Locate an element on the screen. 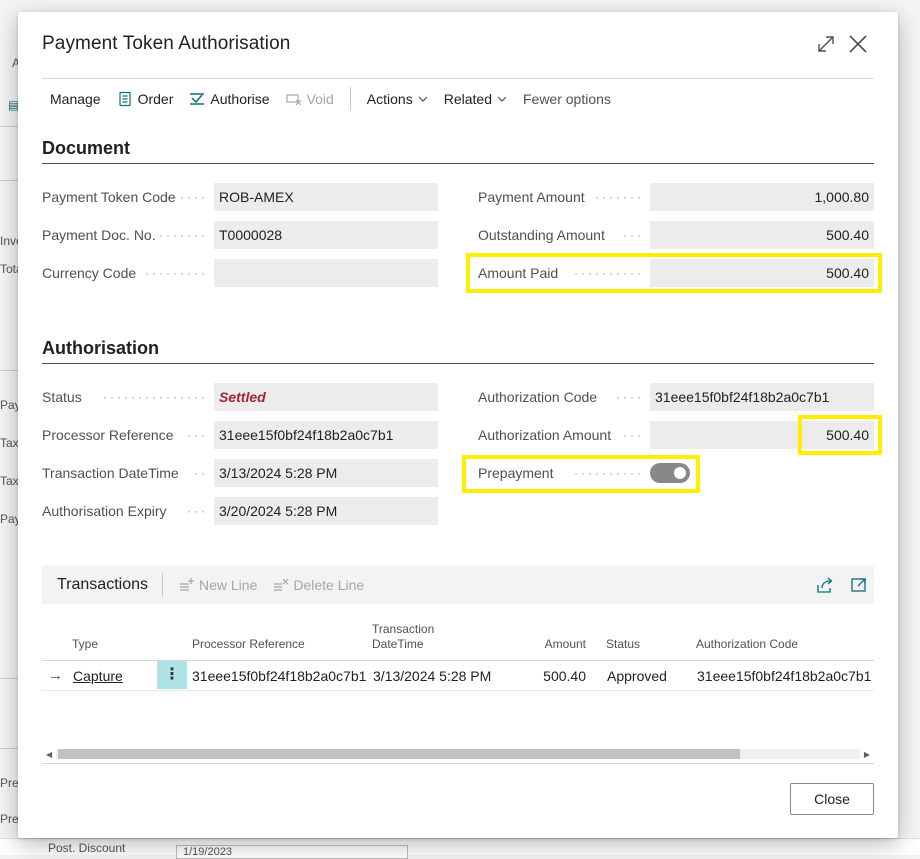 The image size is (920, 859). expand-icon is located at coordinates (826, 44).